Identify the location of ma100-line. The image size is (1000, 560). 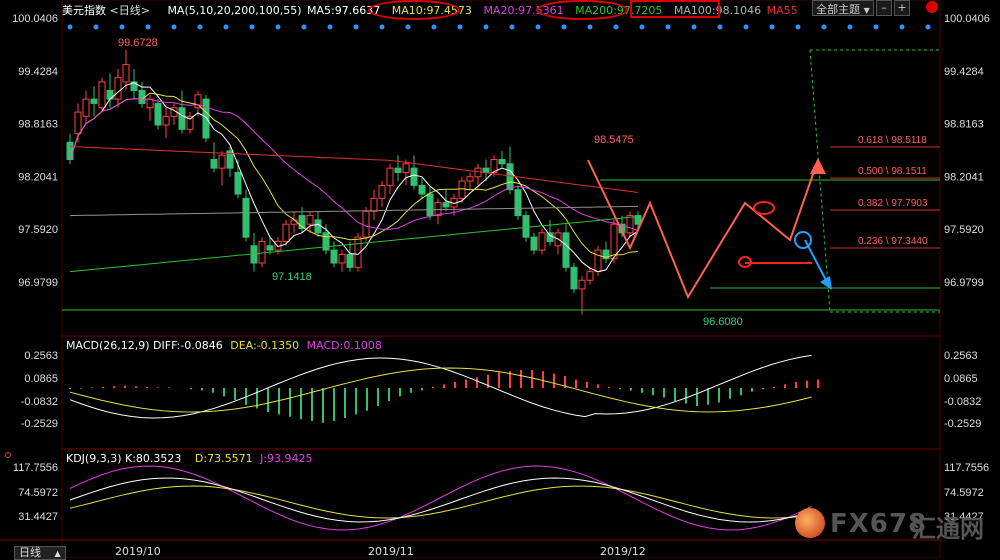
(354, 211).